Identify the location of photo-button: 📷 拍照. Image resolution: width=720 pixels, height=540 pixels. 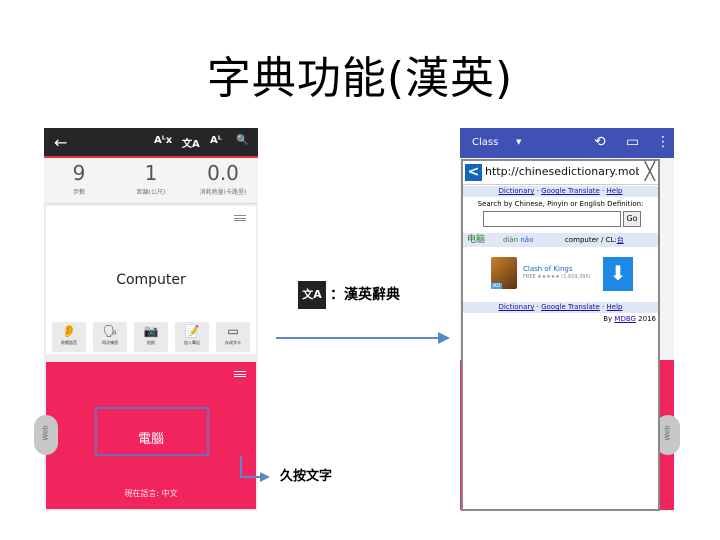
(151, 337).